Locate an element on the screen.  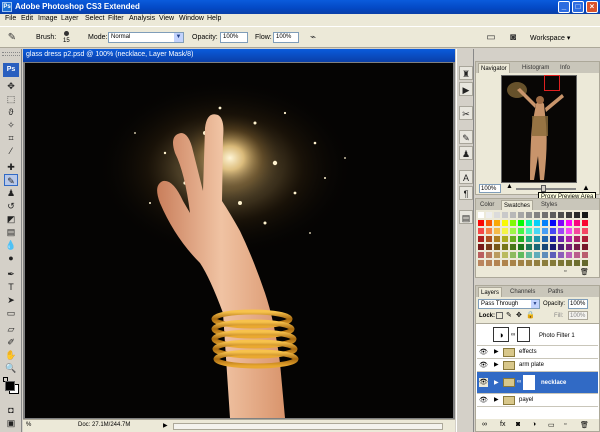
new-group-icon: ▭ is located at coordinates (551, 425).